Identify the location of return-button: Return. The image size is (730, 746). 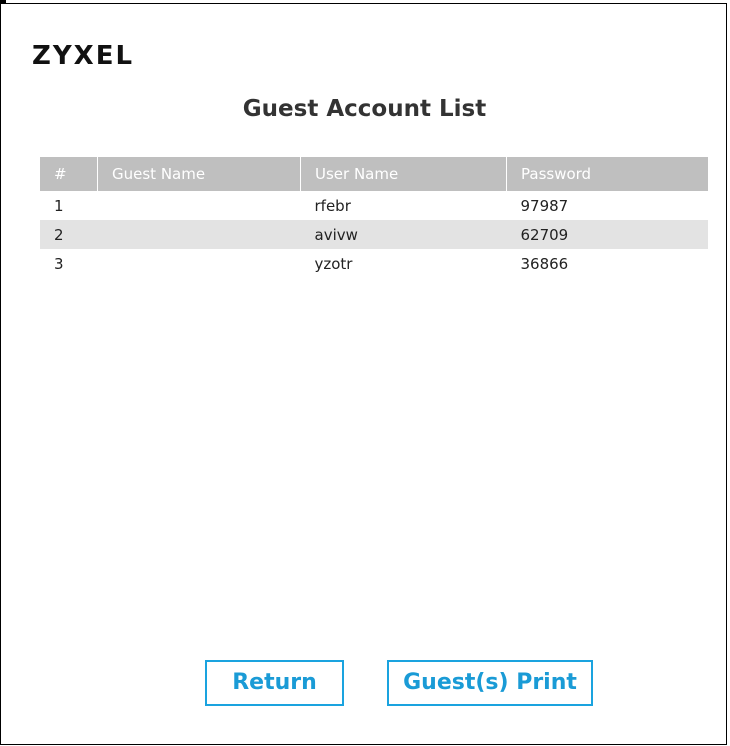
(274, 683).